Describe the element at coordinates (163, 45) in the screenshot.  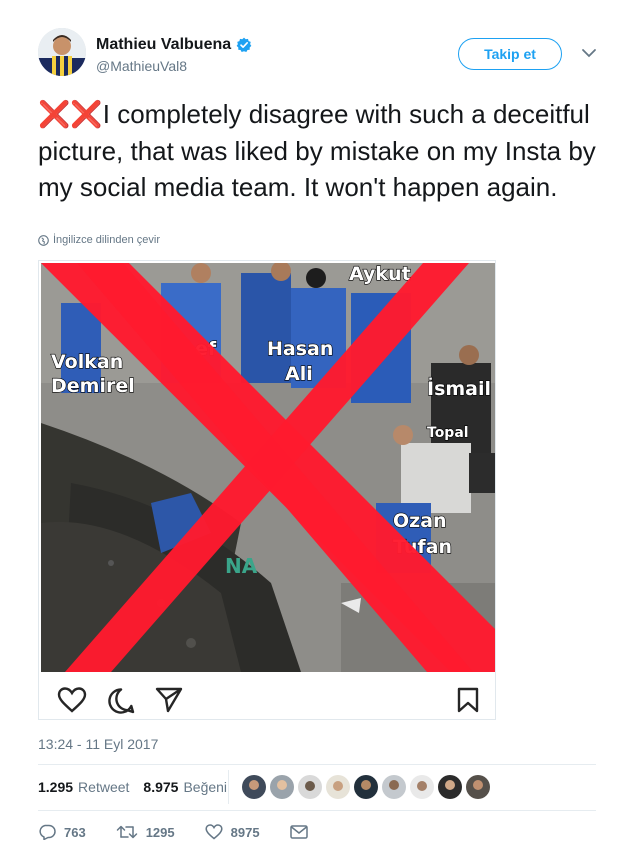
I see `author-name-text: Mathieu Valbuena` at that location.